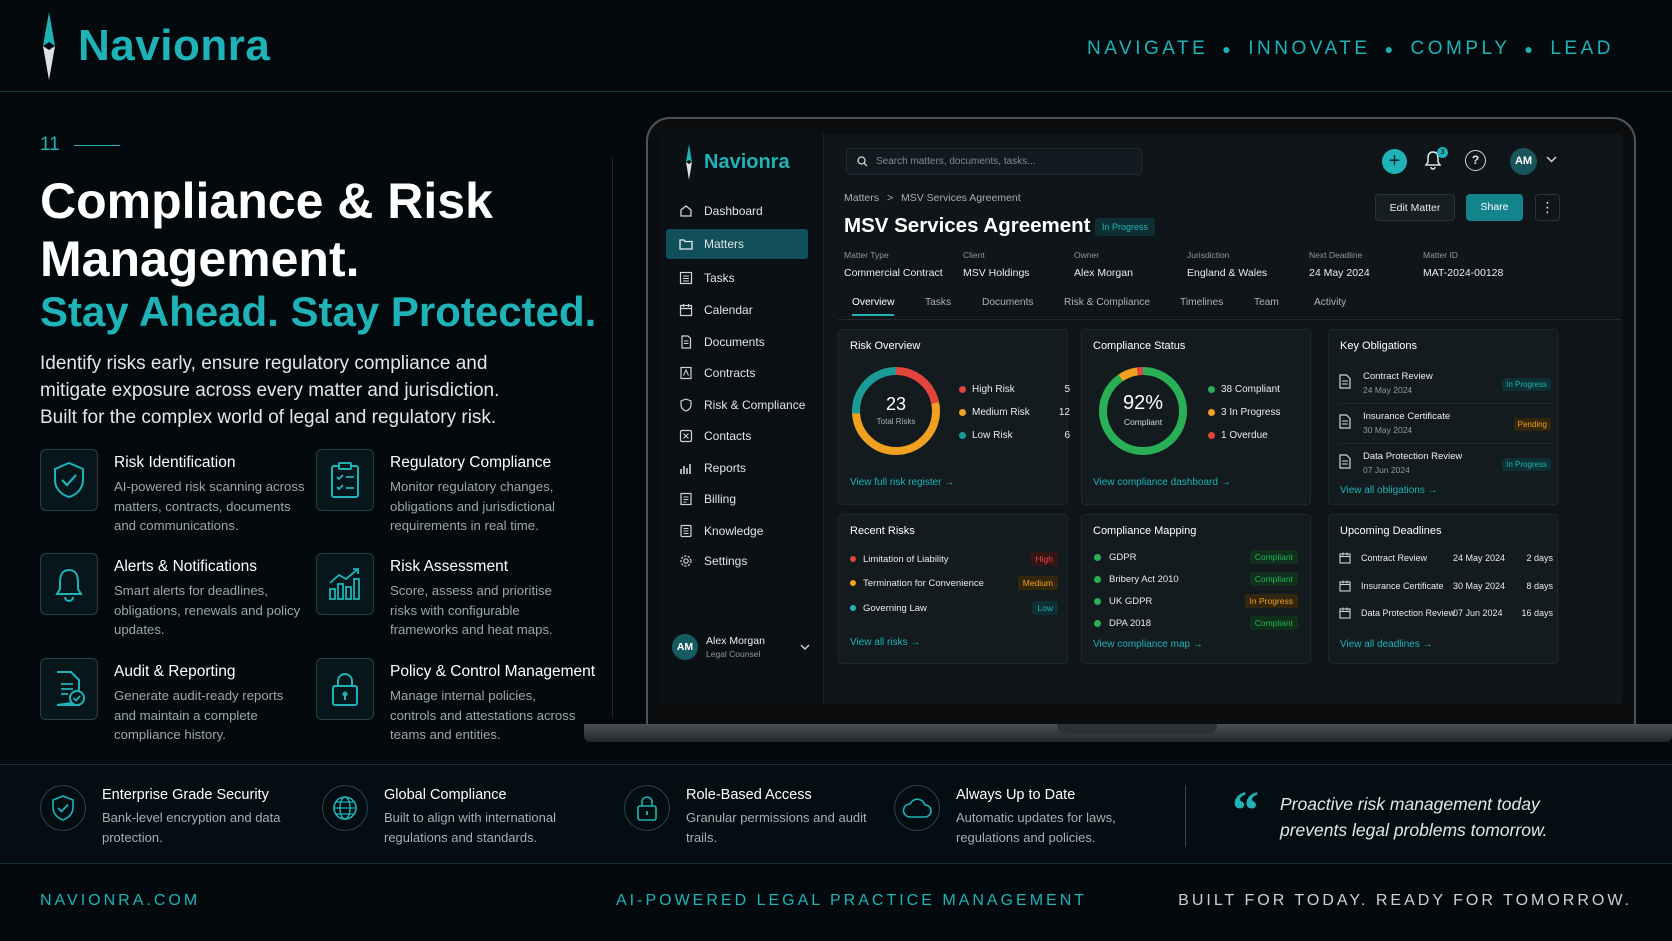 The width and height of the screenshot is (1672, 941). I want to click on legend-label: High Risk, so click(993, 389).